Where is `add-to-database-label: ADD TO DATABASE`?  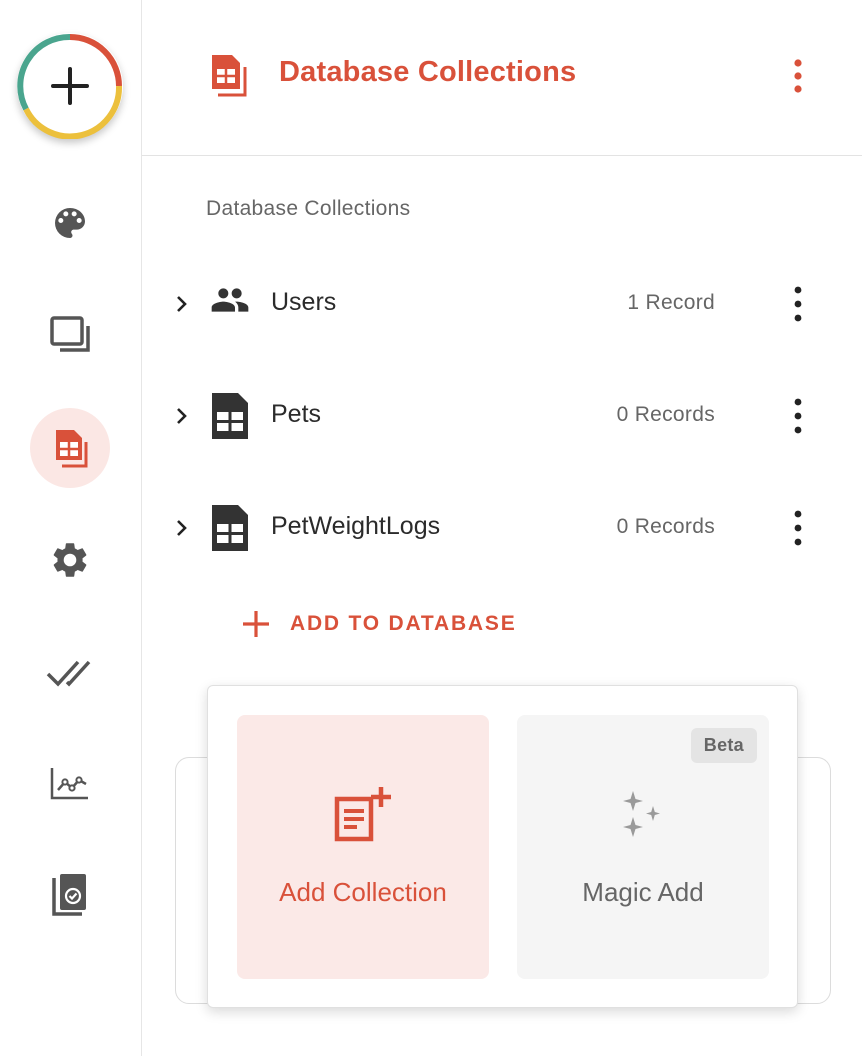
add-to-database-label: ADD TO DATABASE is located at coordinates (403, 623).